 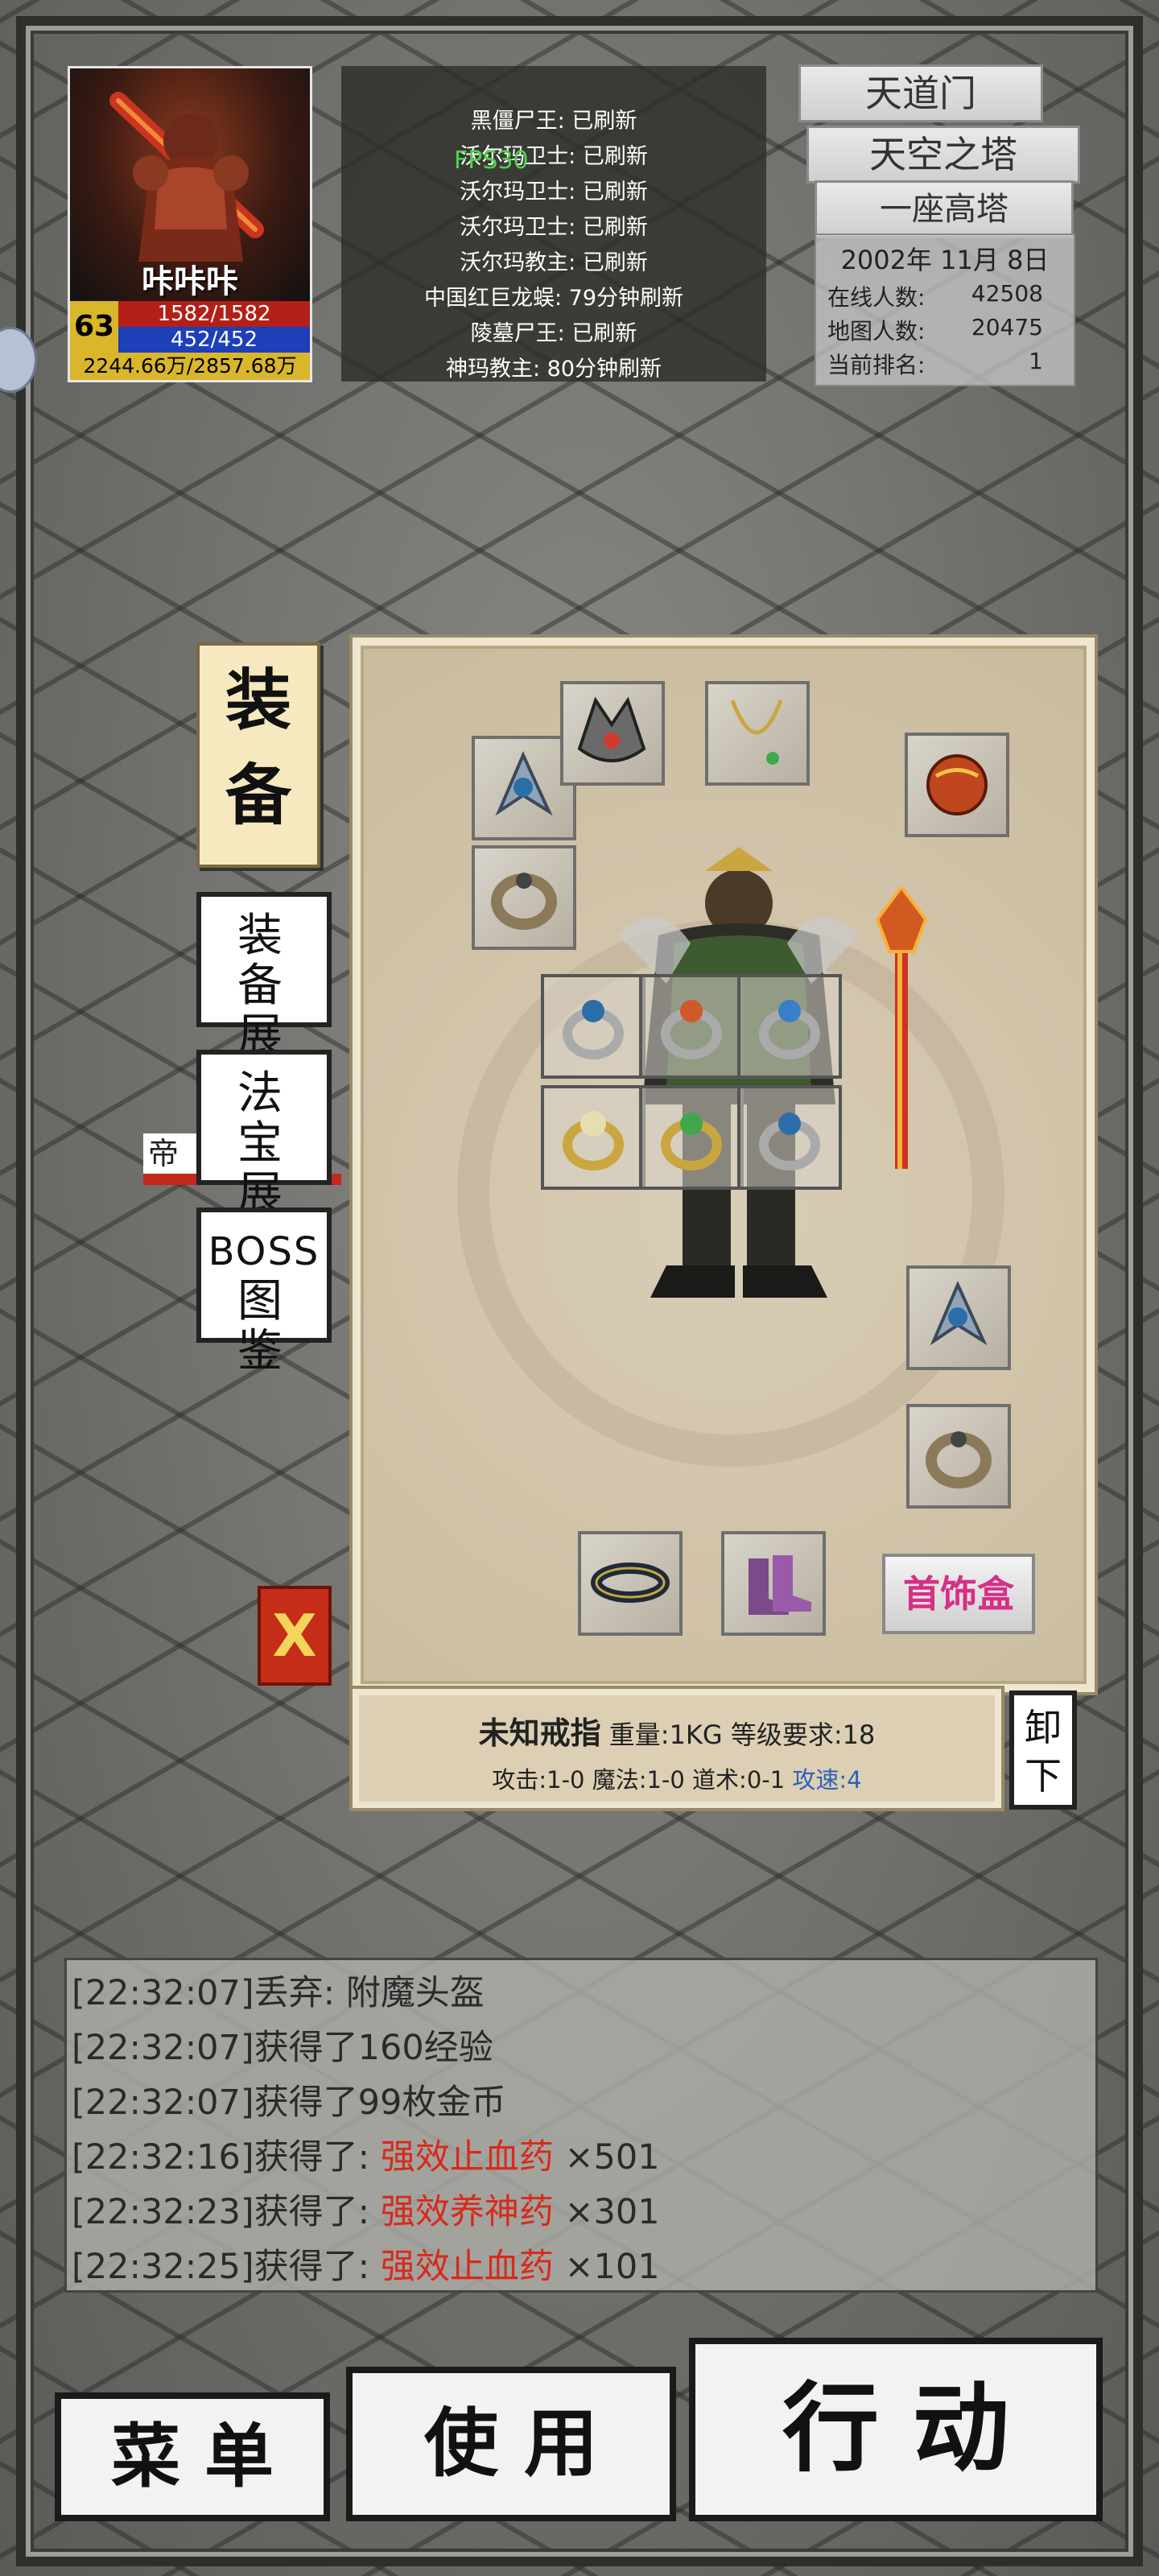 I want to click on log-line: [22:32:07]获得了160经验, so click(x=282, y=2048).